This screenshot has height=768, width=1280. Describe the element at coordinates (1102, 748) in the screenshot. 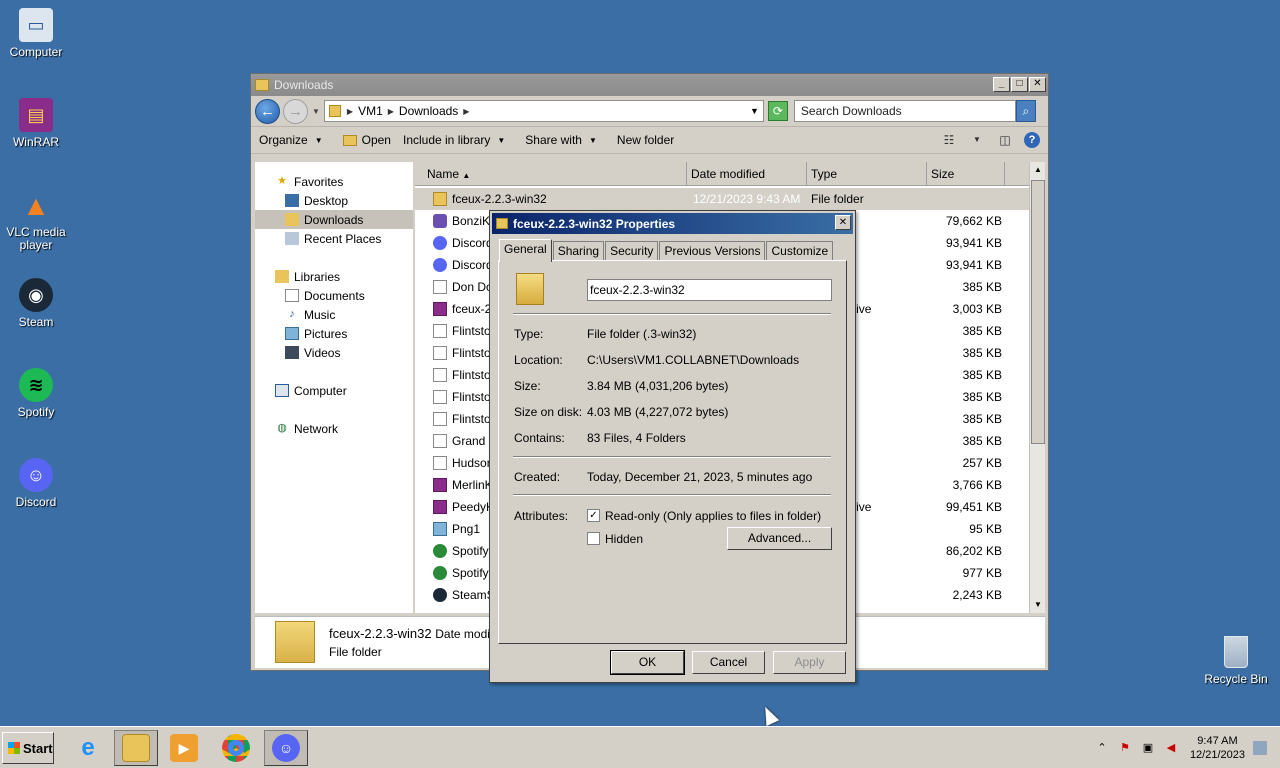

I see `show-hidden-icons-icon: ⌃` at that location.